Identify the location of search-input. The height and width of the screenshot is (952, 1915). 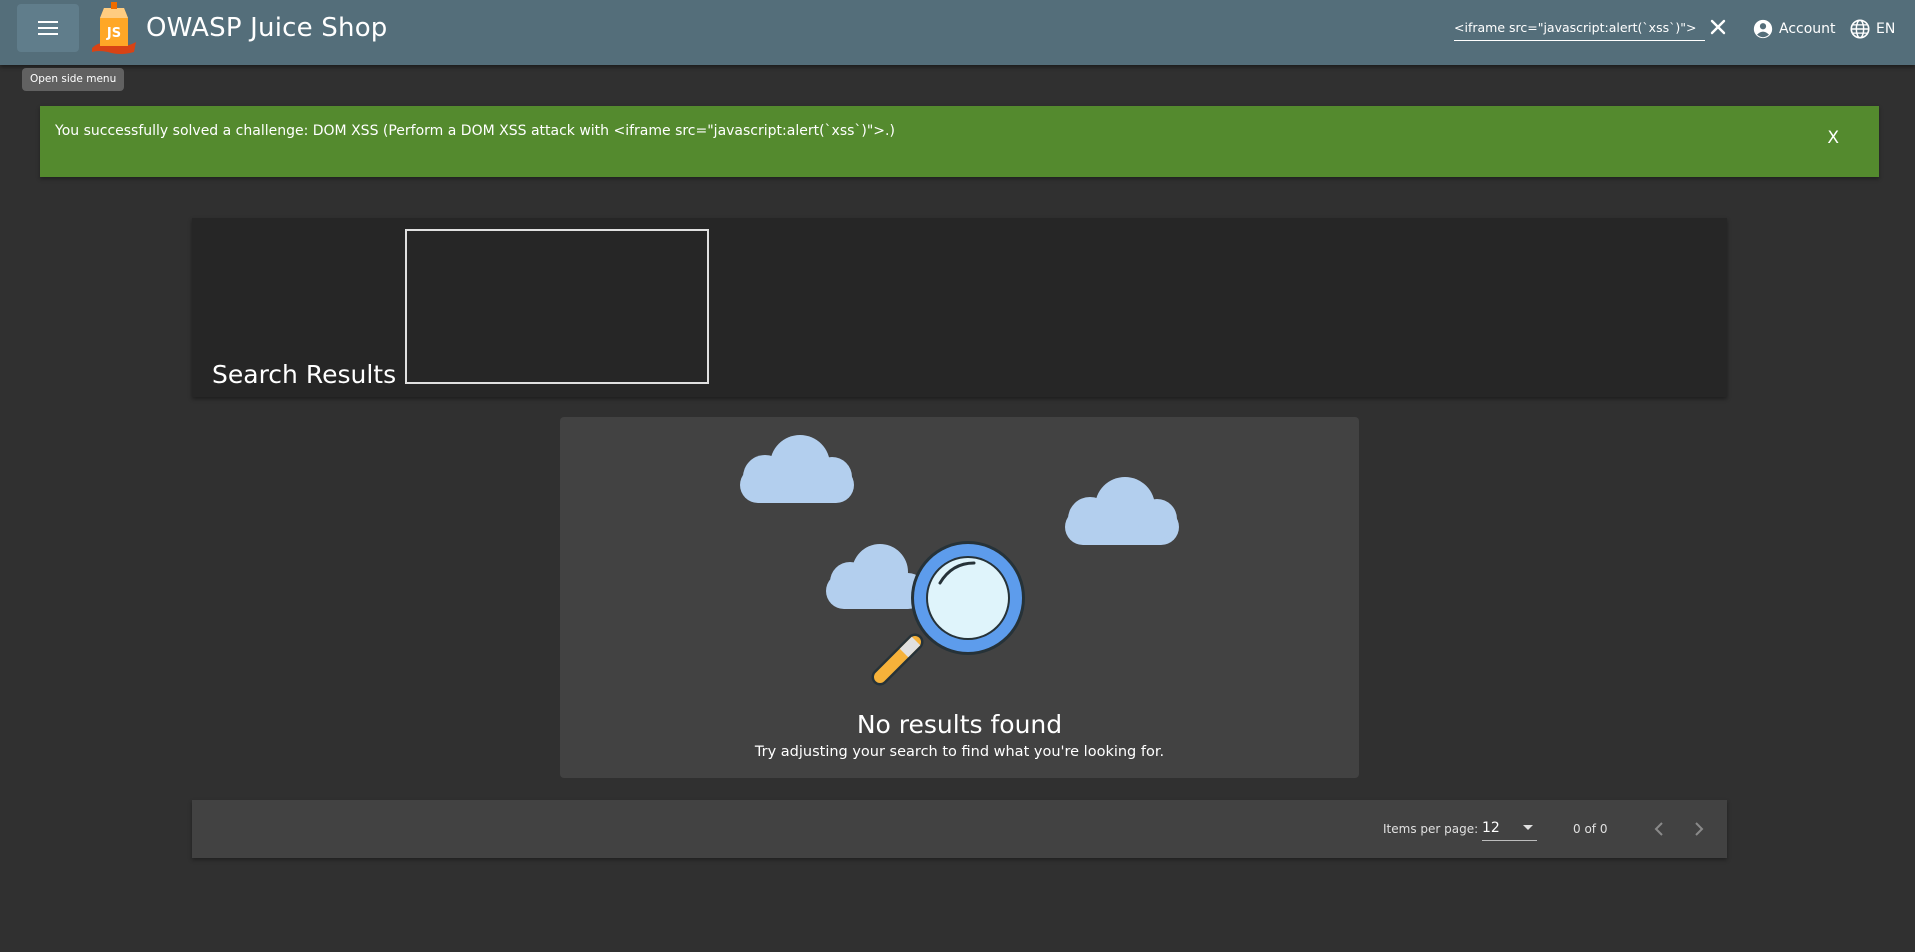
(1579, 27).